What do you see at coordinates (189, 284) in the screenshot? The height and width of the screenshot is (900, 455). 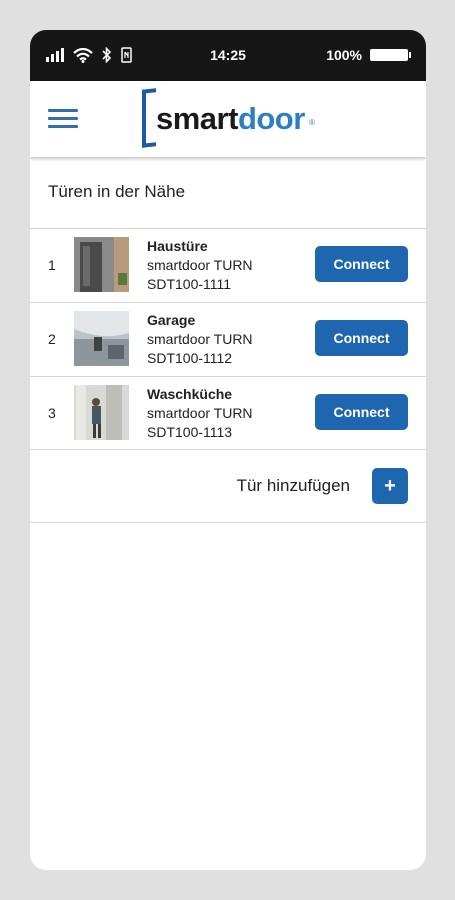 I see `door-serial: SDT100-1111` at bounding box center [189, 284].